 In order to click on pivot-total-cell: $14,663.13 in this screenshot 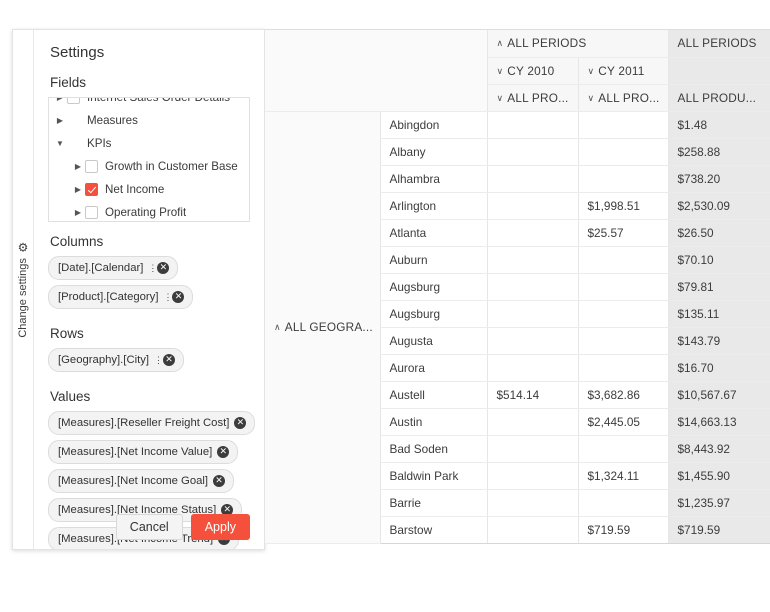, I will do `click(719, 422)`.